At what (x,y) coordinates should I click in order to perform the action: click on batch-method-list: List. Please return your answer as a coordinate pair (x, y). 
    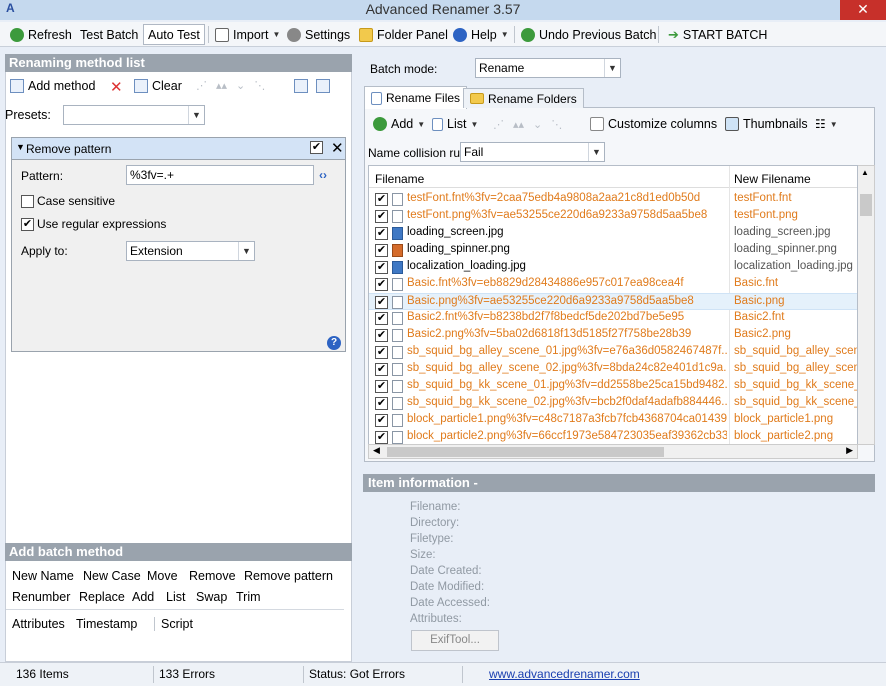
    Looking at the image, I should click on (175, 597).